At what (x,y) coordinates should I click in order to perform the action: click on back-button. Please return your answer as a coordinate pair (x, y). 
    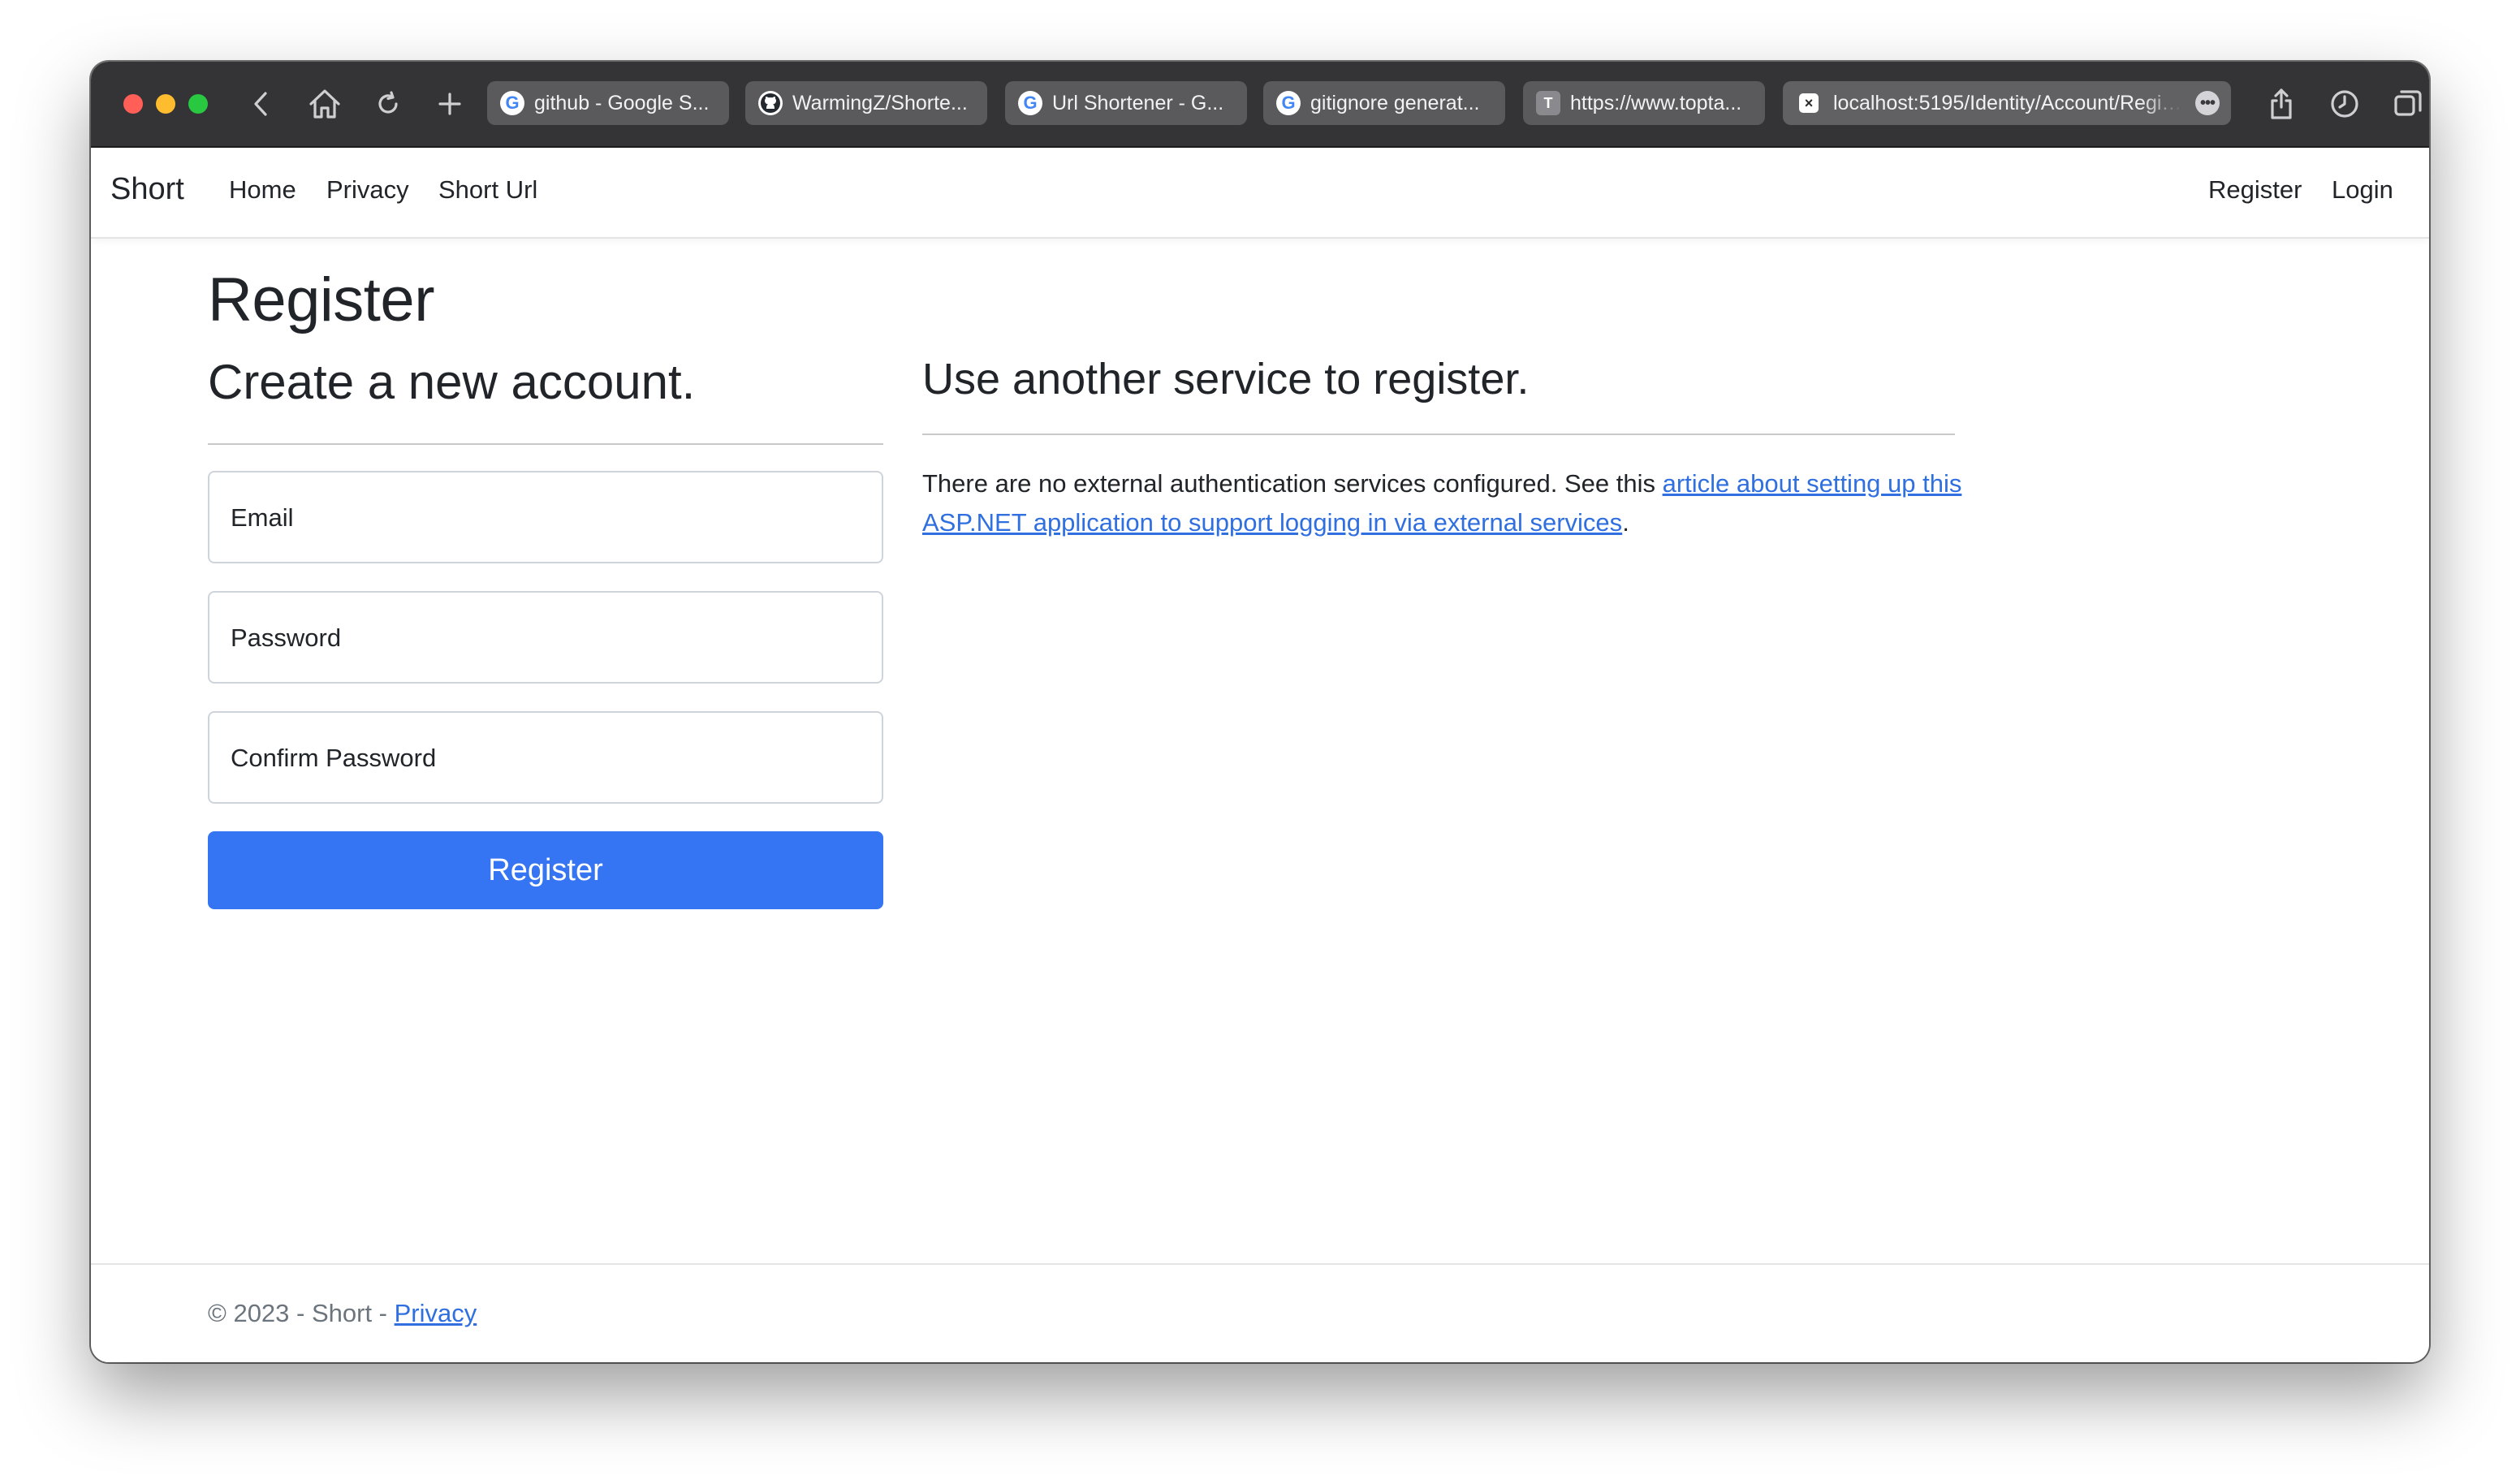
    Looking at the image, I should click on (261, 104).